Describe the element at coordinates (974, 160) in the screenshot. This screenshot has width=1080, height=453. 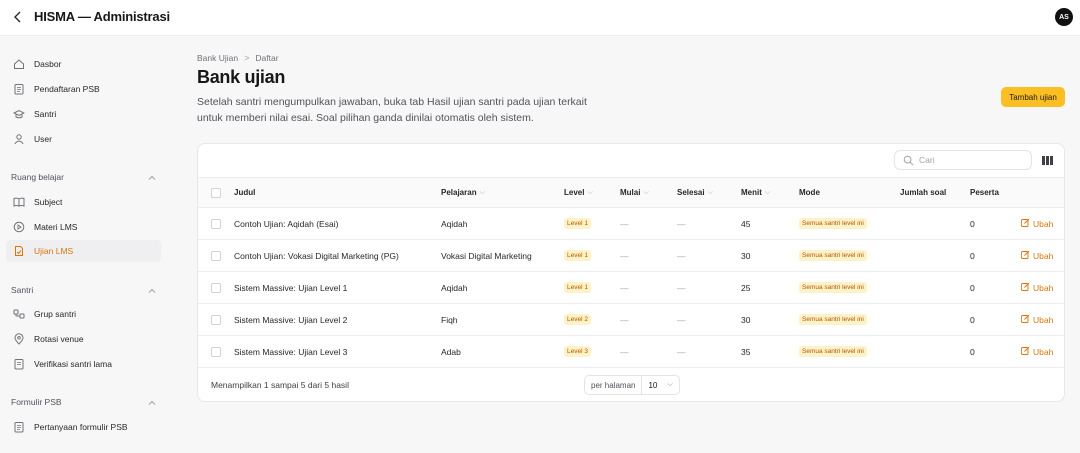
I see `search-input` at that location.